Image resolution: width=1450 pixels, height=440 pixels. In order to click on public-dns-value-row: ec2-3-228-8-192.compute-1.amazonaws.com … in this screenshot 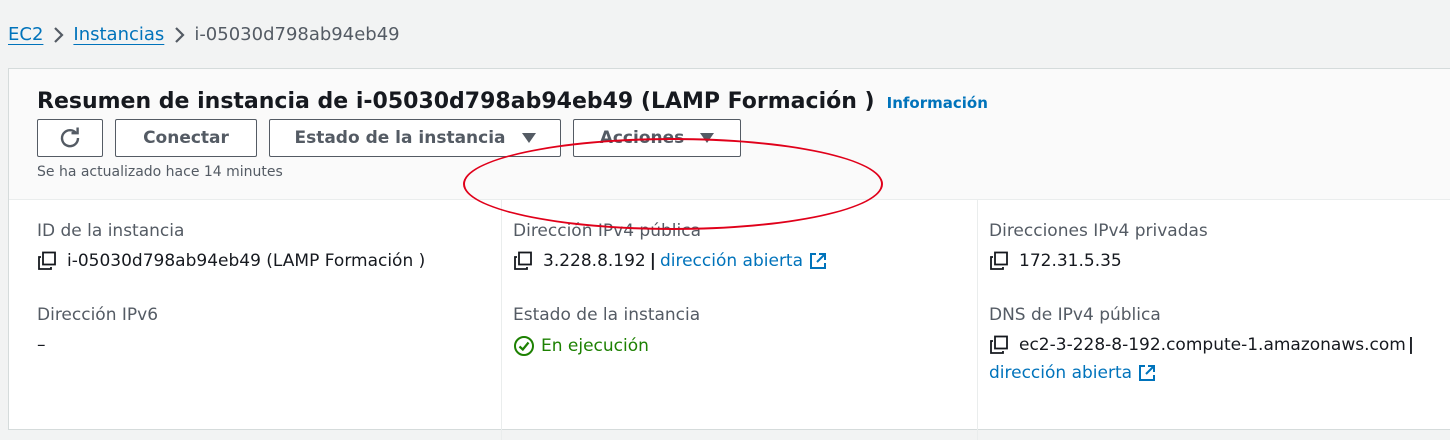, I will do `click(1201, 345)`.